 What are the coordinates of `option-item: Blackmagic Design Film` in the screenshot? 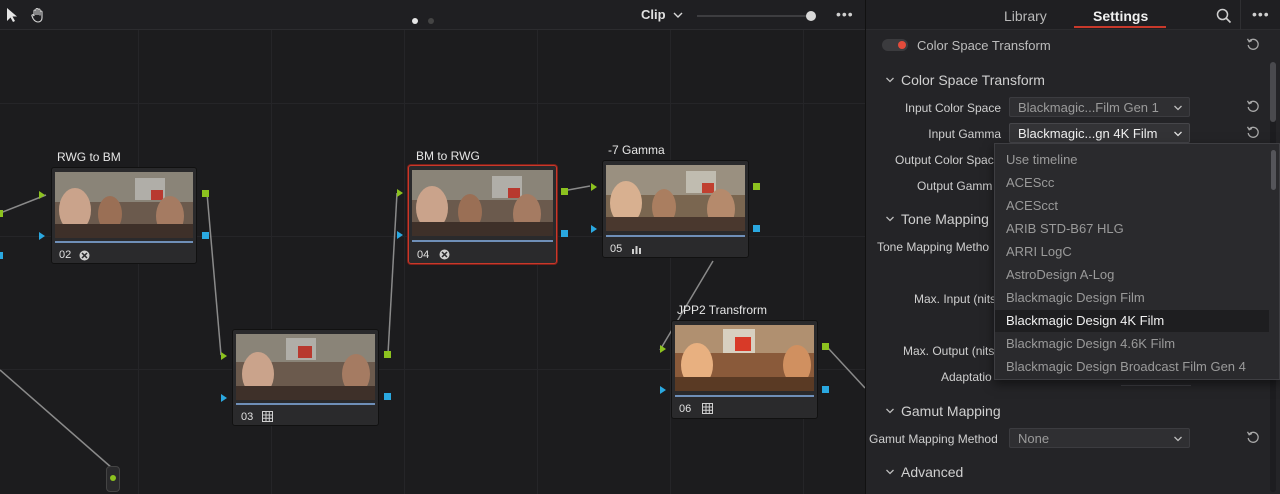 It's located at (1132, 298).